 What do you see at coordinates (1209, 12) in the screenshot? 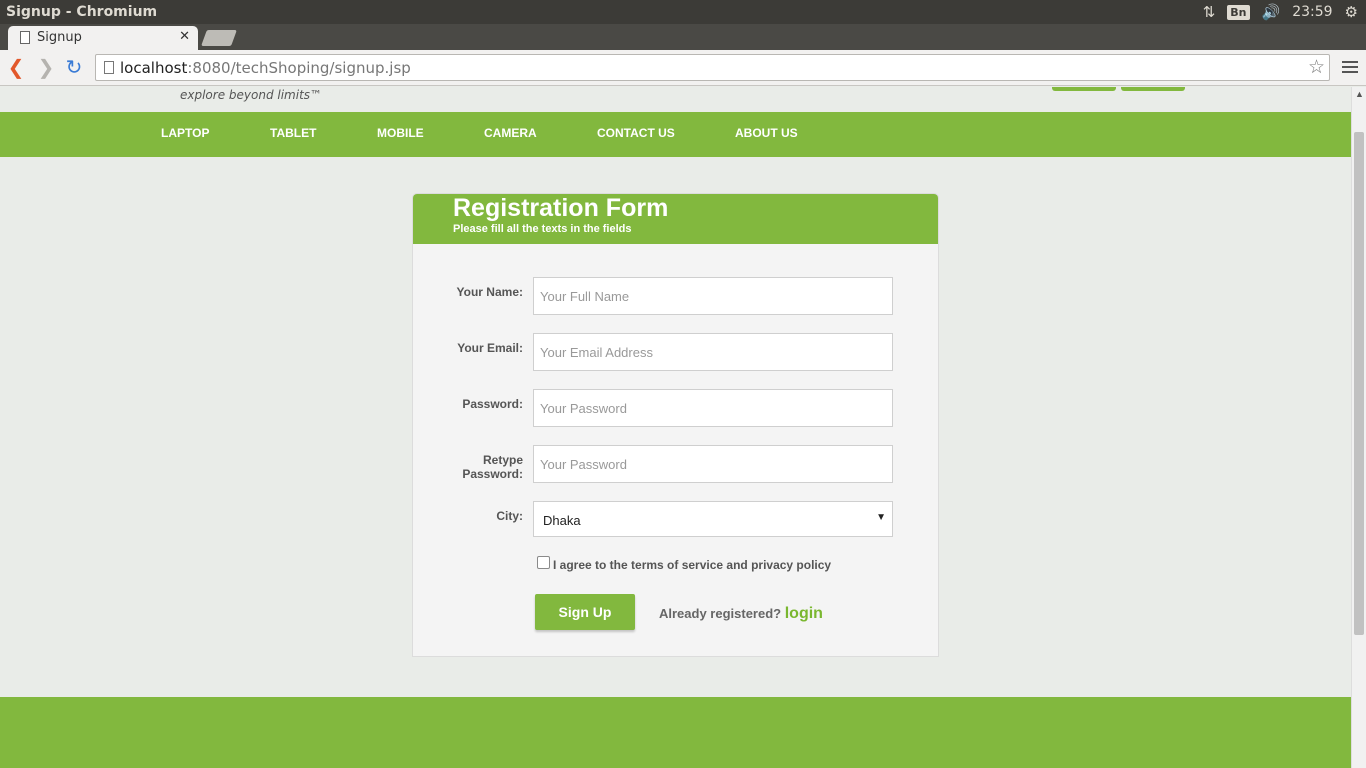
I see `network-icon: ⇅` at bounding box center [1209, 12].